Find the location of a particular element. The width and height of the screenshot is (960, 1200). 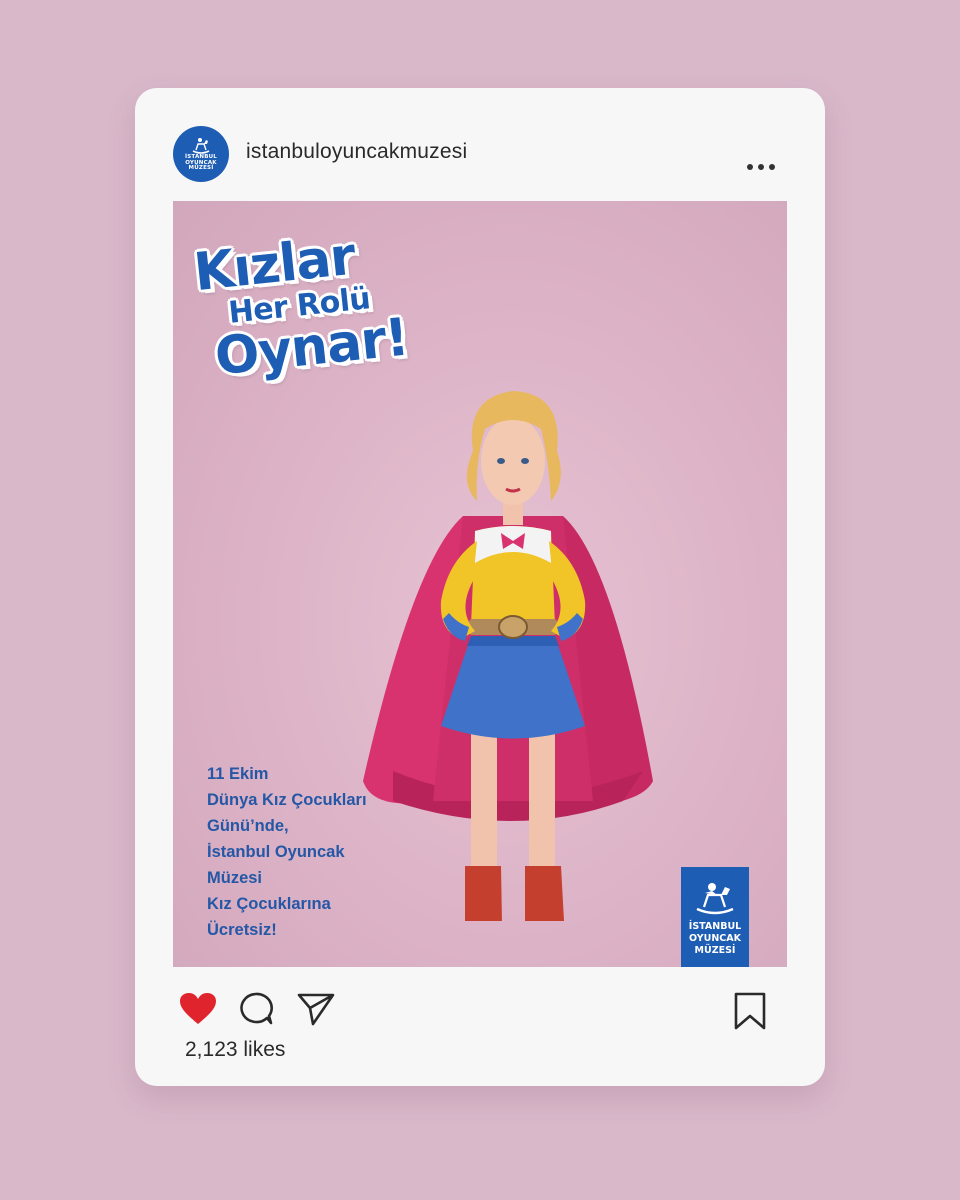

superhero-doll-figure is located at coordinates (508, 656).